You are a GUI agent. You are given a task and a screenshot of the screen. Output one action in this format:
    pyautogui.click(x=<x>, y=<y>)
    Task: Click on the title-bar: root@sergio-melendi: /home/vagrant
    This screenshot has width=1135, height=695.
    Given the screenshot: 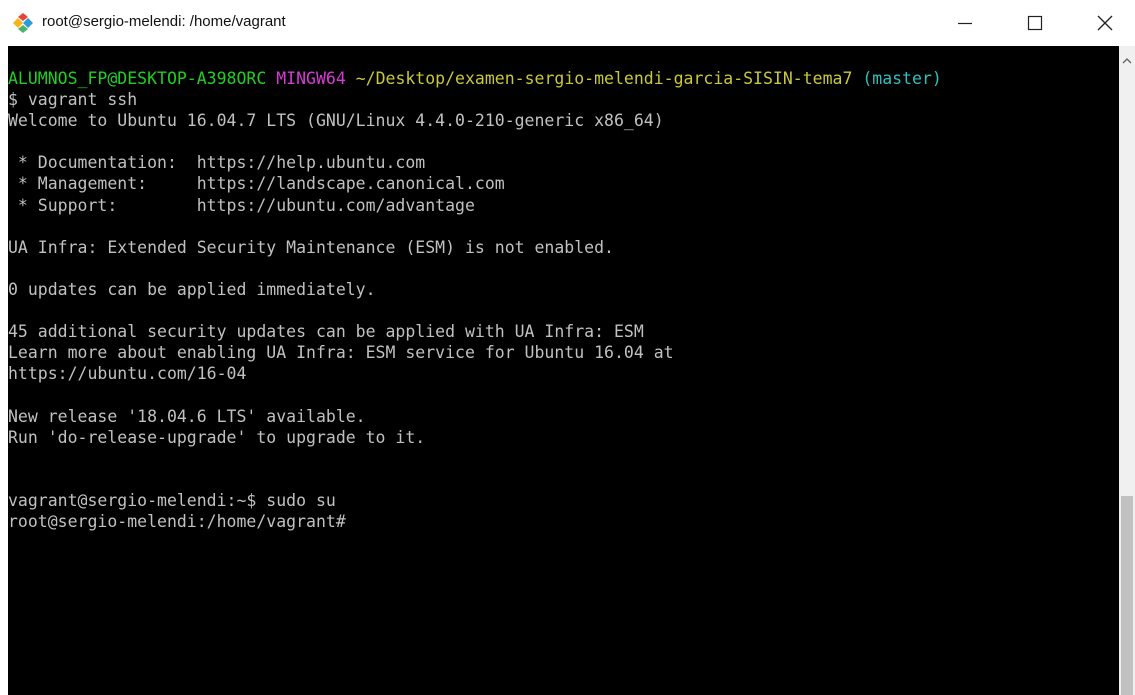 What is the action you would take?
    pyautogui.click(x=567, y=23)
    